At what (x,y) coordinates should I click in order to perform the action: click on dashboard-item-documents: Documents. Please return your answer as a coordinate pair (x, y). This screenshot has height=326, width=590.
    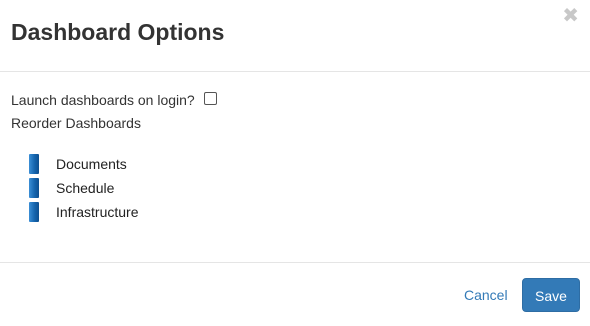
    Looking at the image, I should click on (83, 164).